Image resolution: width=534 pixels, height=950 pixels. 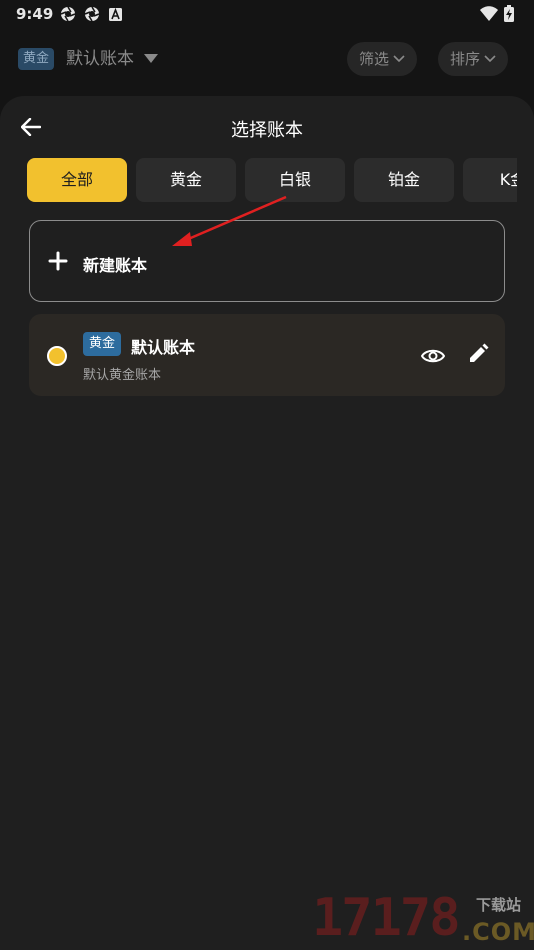 I want to click on watermark-site: 下载站, so click(x=499, y=905).